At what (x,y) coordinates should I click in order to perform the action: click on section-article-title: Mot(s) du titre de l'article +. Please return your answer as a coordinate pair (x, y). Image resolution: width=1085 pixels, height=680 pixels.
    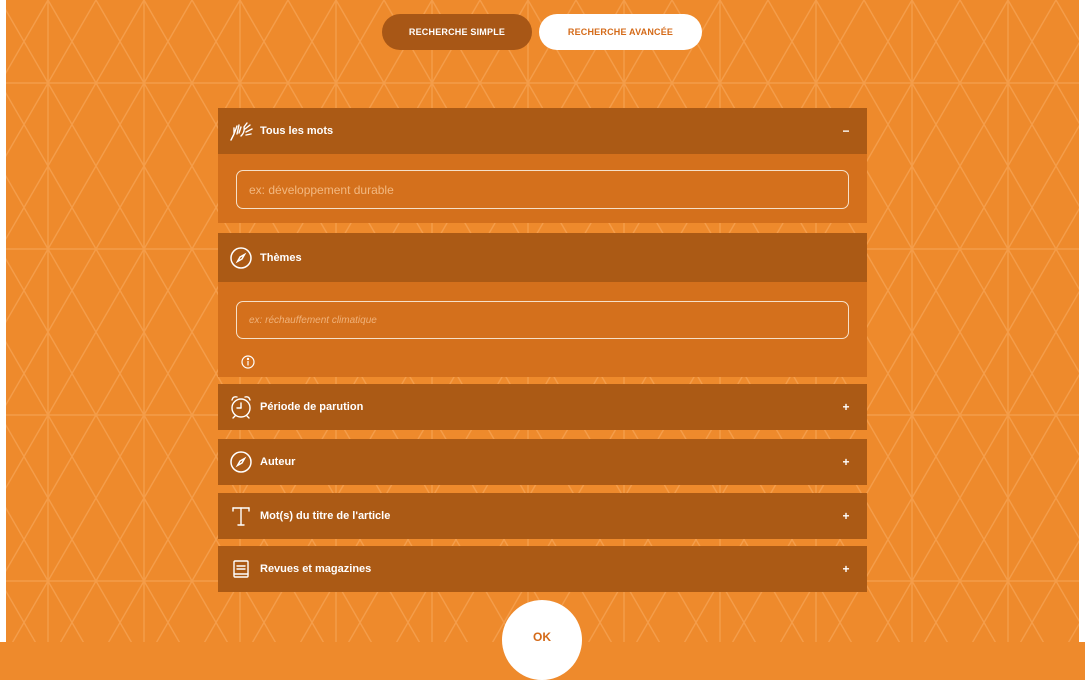
    Looking at the image, I should click on (542, 516).